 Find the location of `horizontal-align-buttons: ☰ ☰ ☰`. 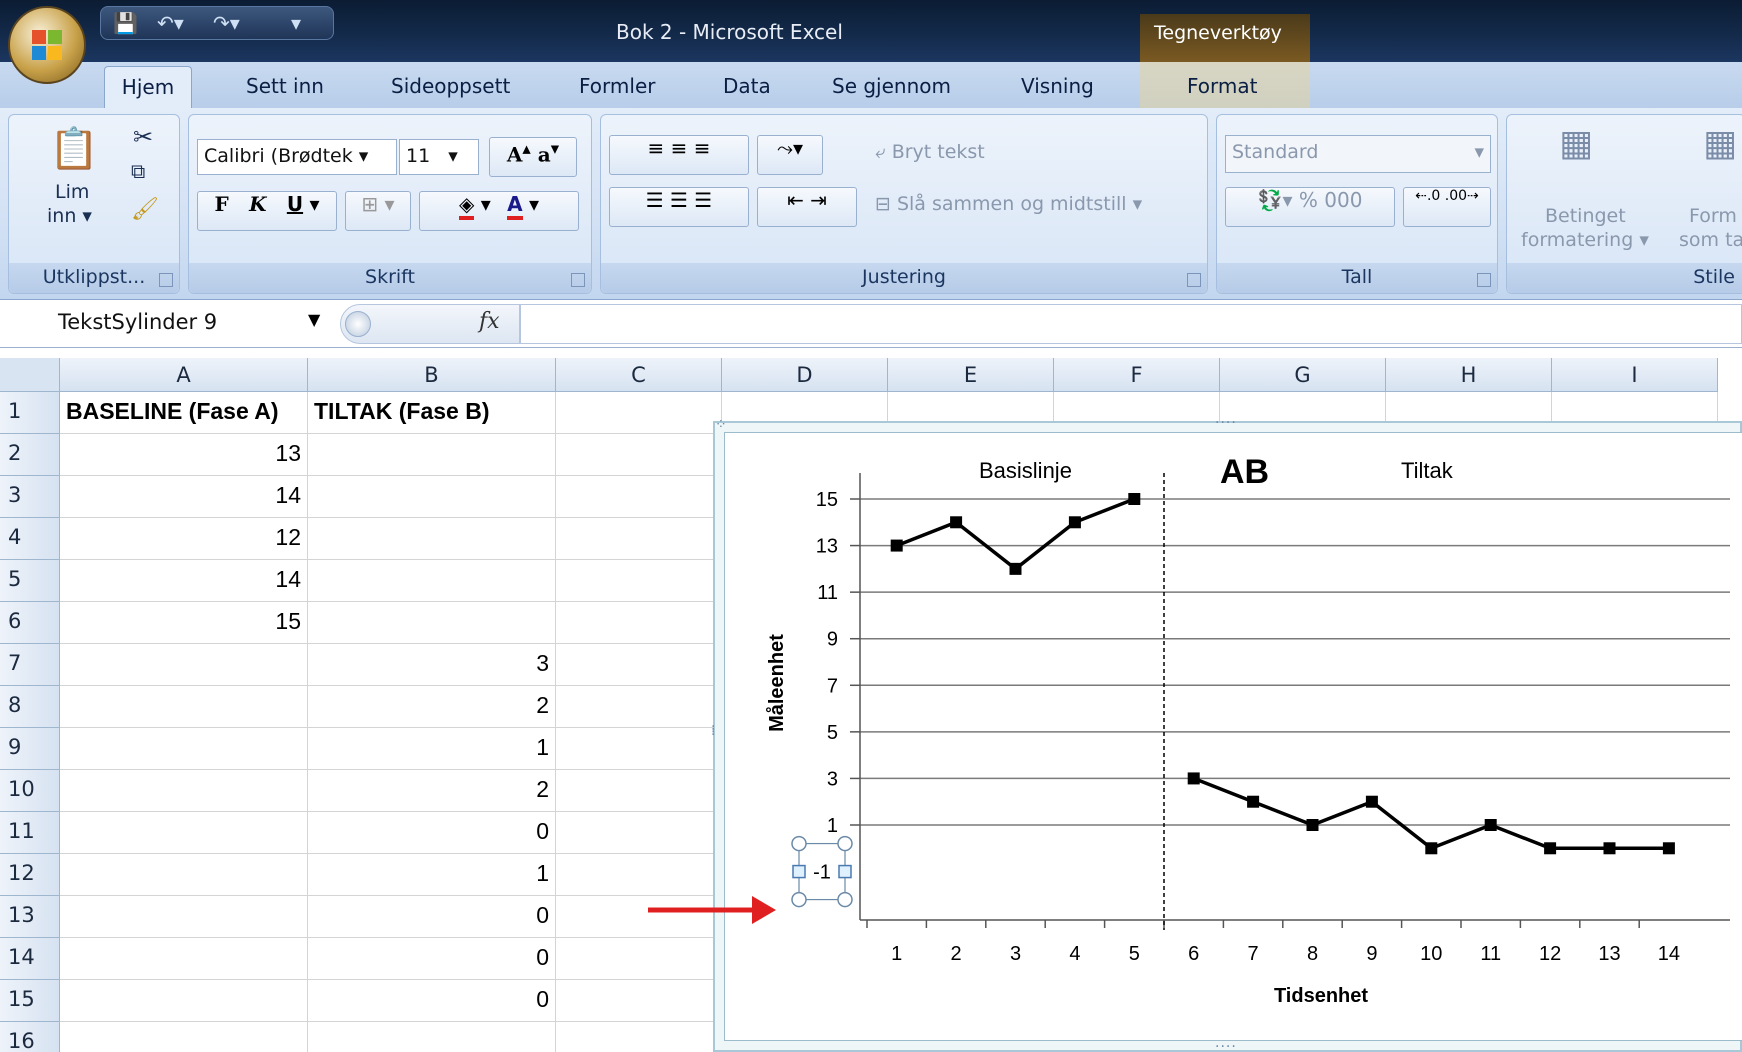

horizontal-align-buttons: ☰ ☰ ☰ is located at coordinates (679, 207).